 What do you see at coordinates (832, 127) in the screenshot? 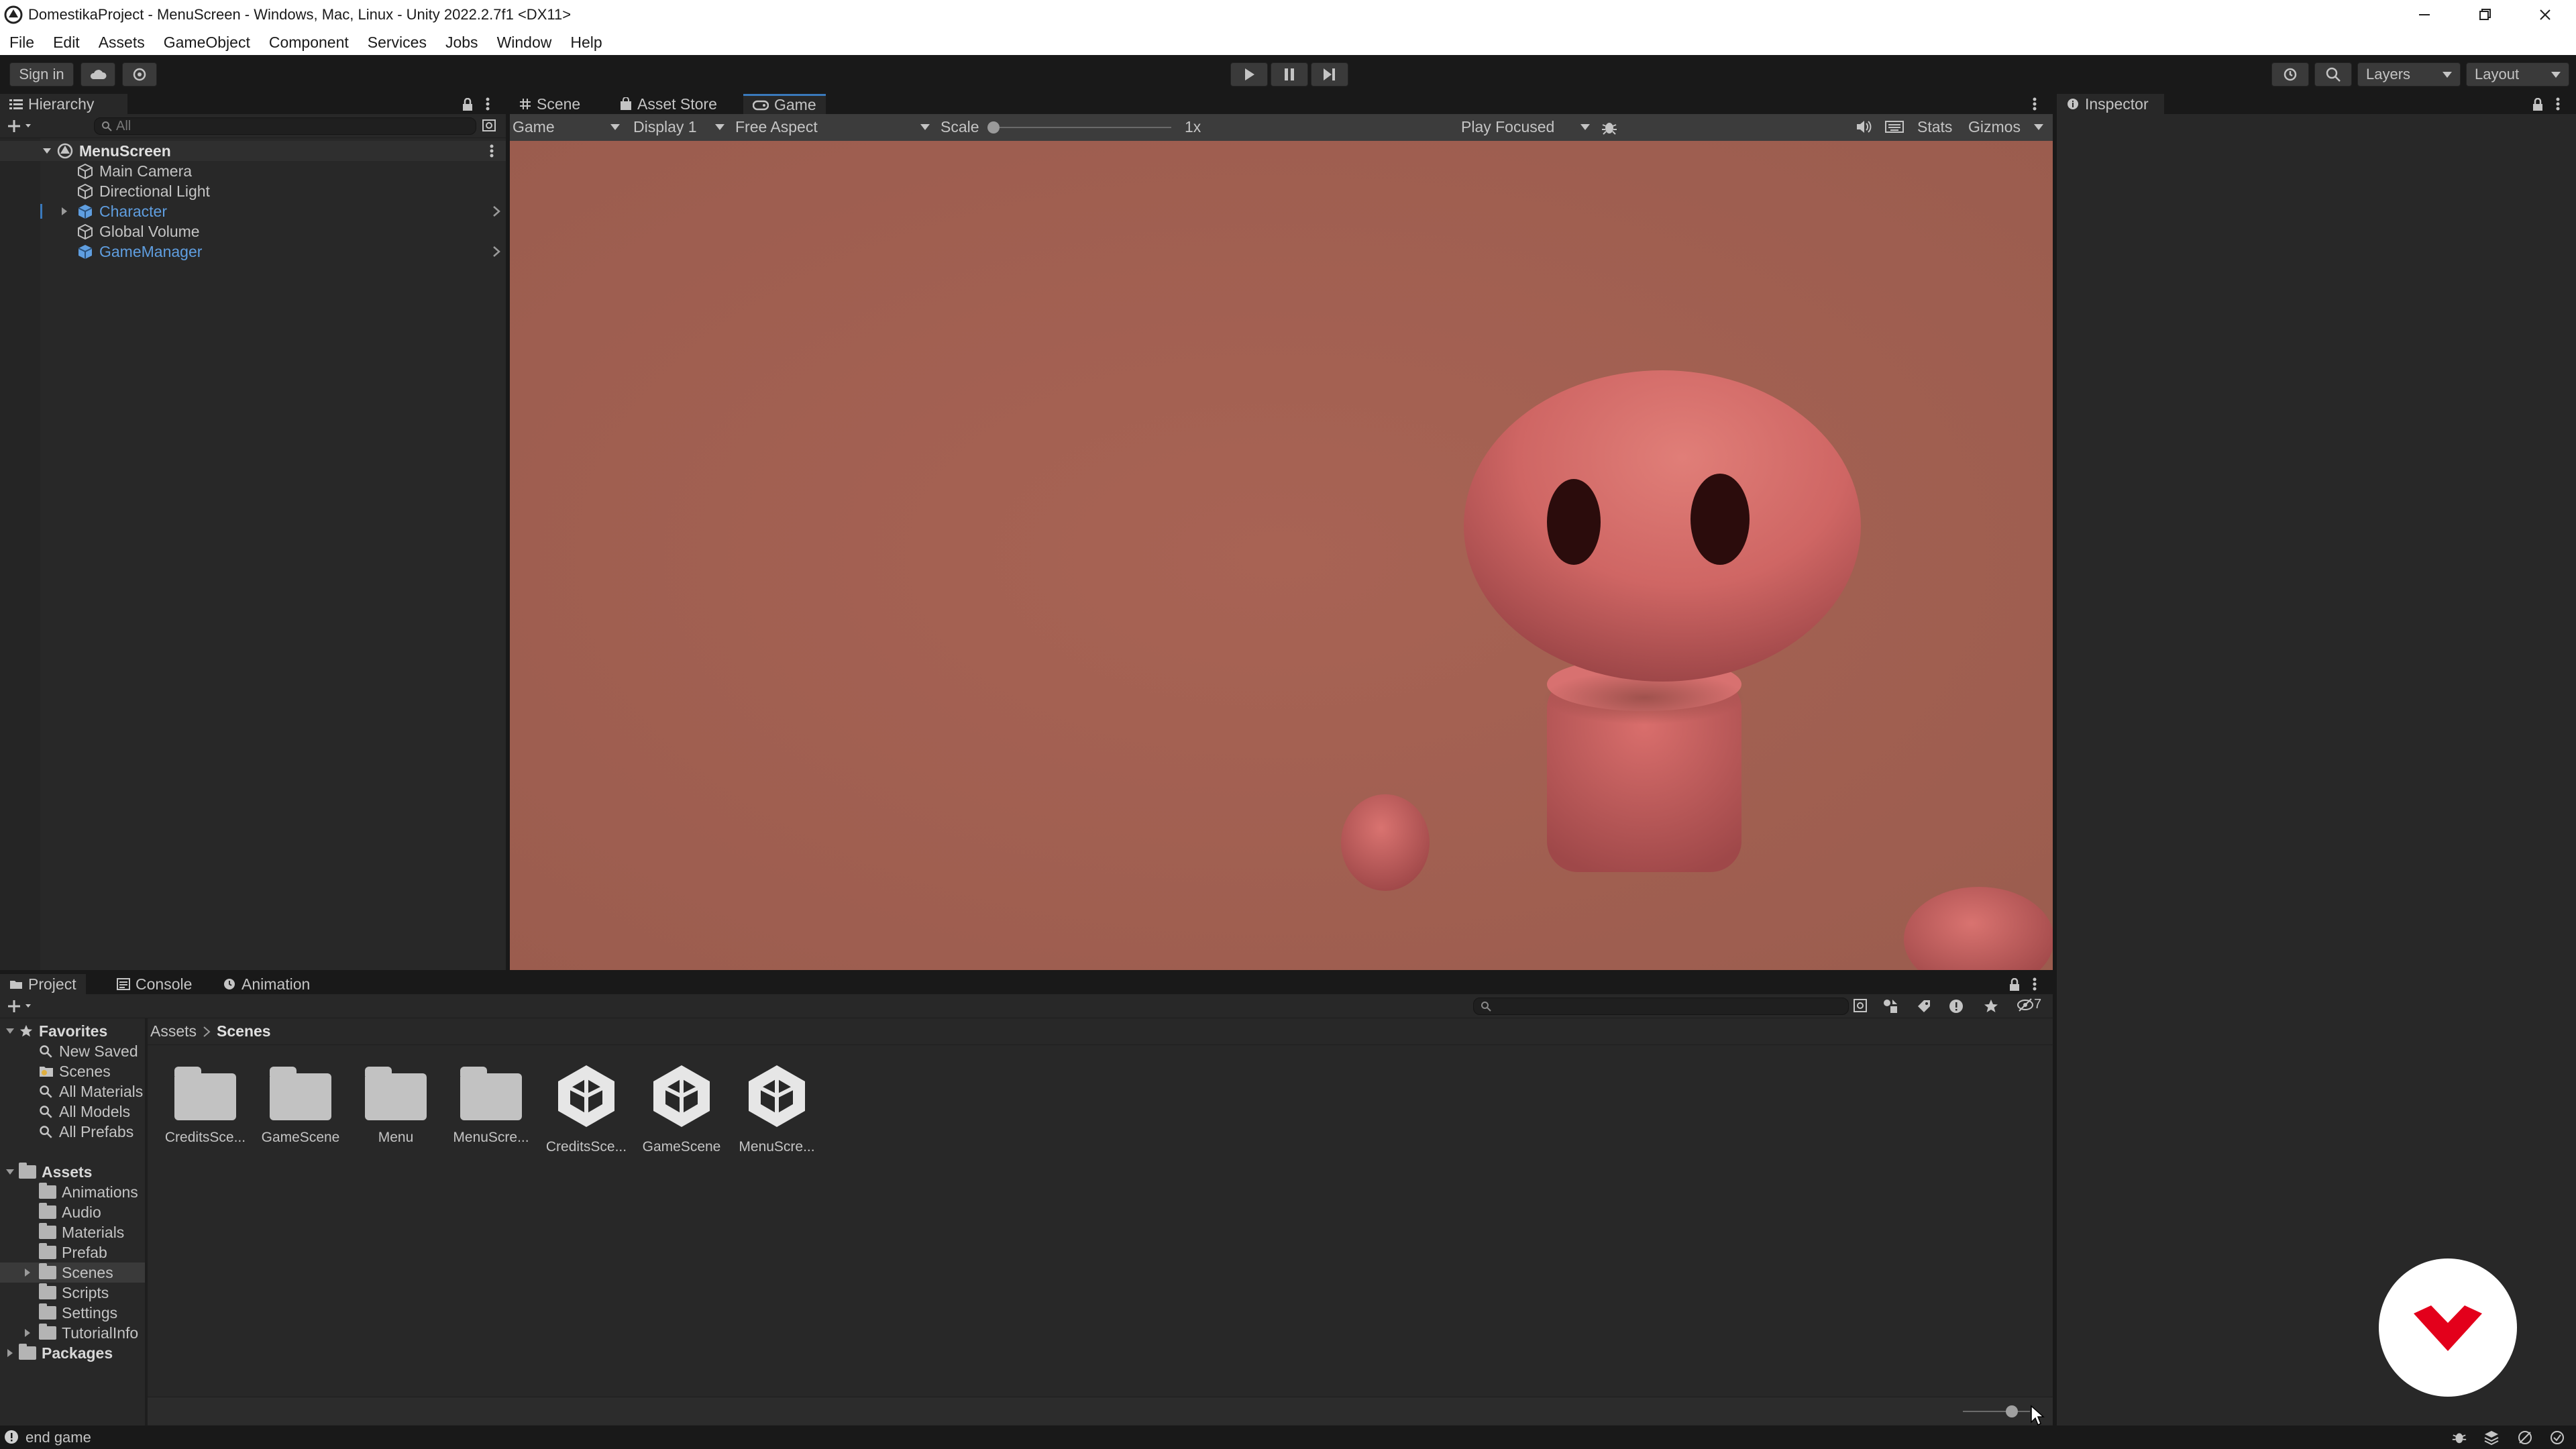
I see `aspect-dropdown: Free Aspect` at bounding box center [832, 127].